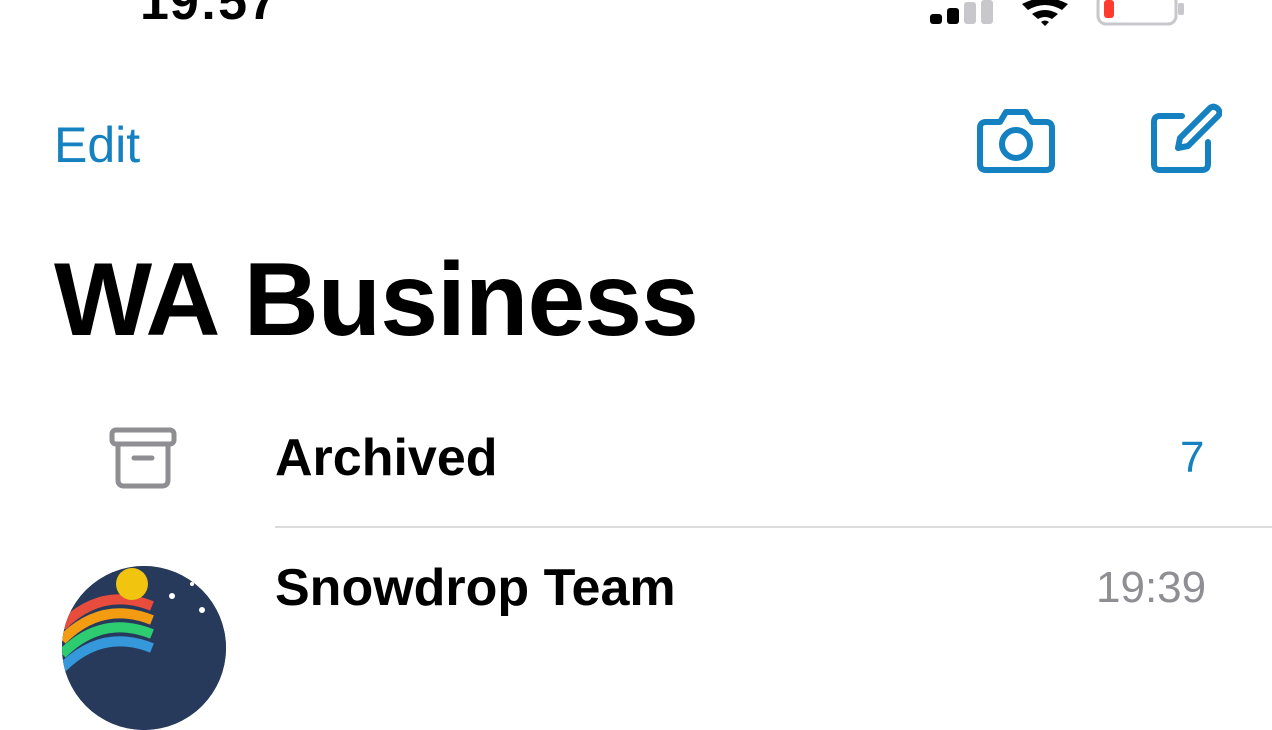  I want to click on cellular-signal-icon, so click(961, 12).